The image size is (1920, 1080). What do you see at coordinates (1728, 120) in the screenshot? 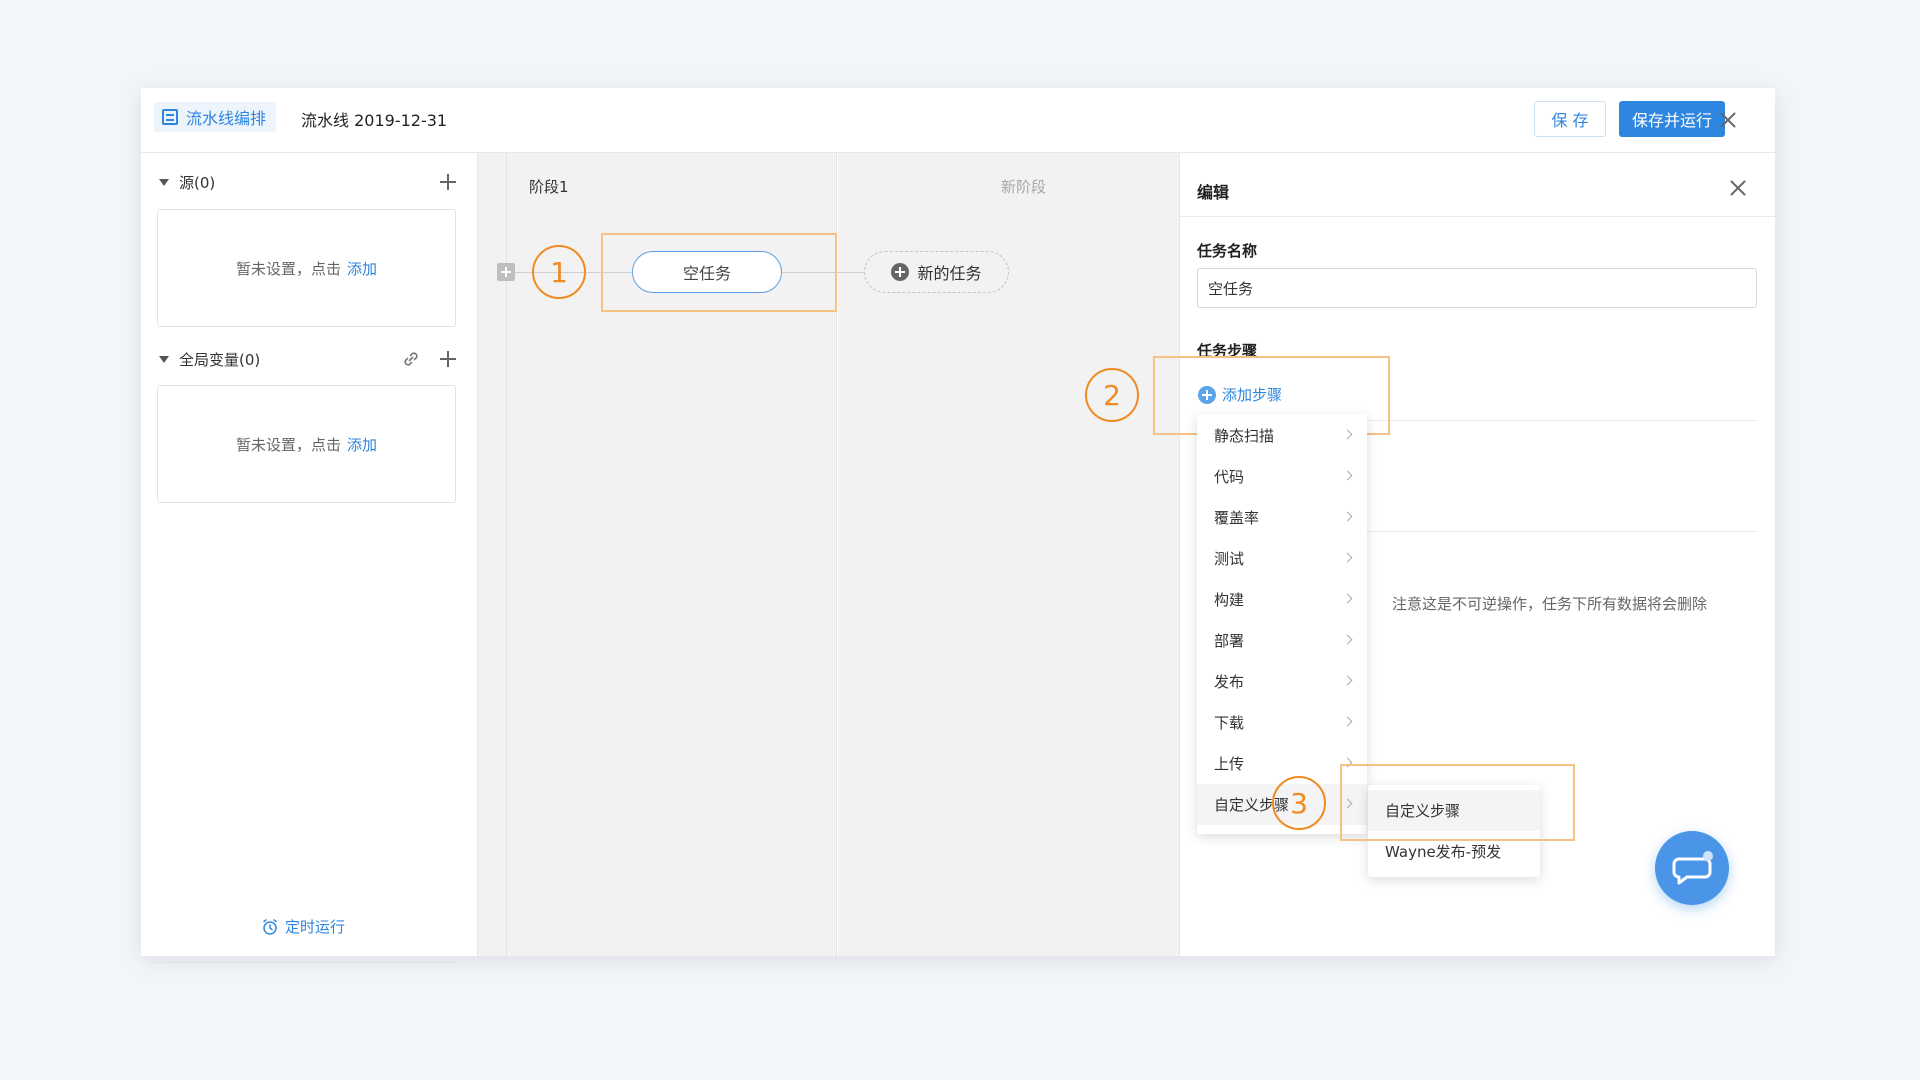
I see `close-icon` at bounding box center [1728, 120].